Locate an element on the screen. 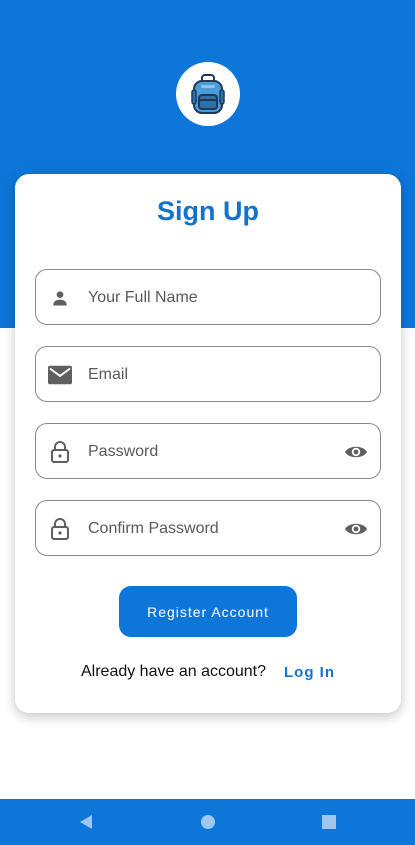 The width and height of the screenshot is (415, 845). app-logo is located at coordinates (208, 94).